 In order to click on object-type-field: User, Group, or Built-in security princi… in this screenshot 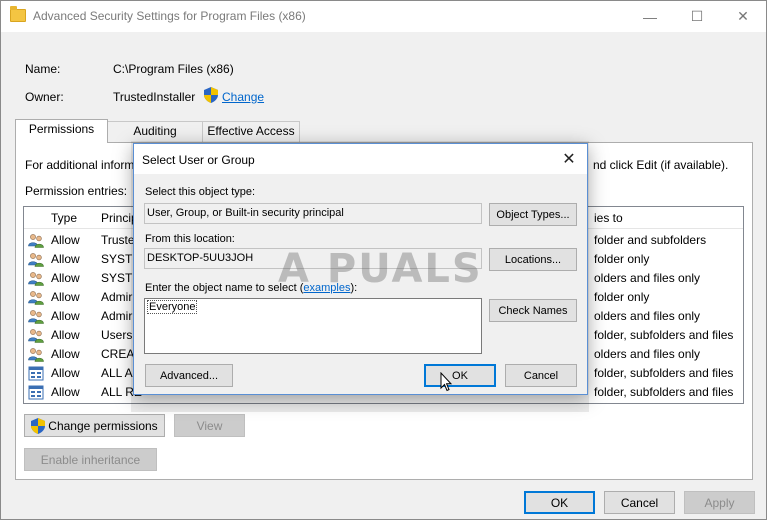, I will do `click(313, 213)`.